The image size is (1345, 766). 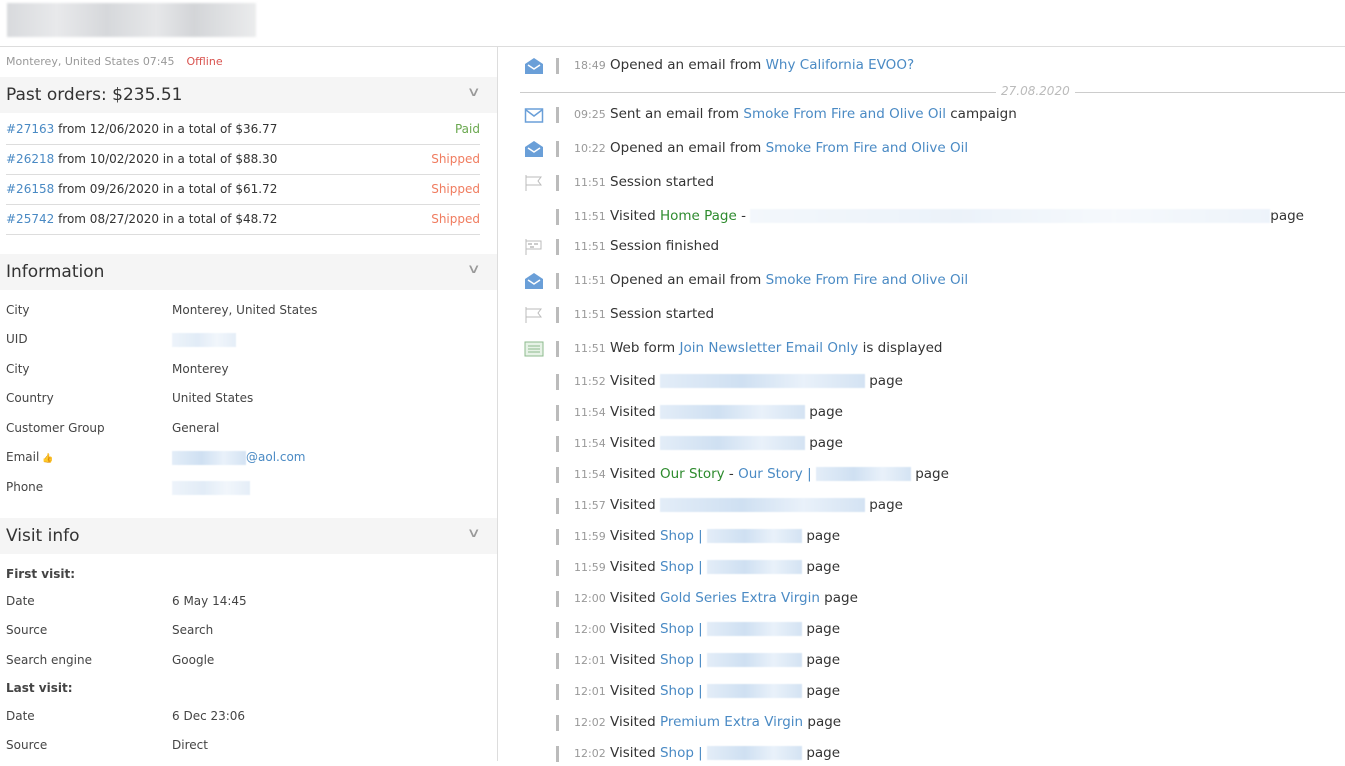 I want to click on past-orders-header: Past orders: $235.51 ∨, so click(x=248, y=95).